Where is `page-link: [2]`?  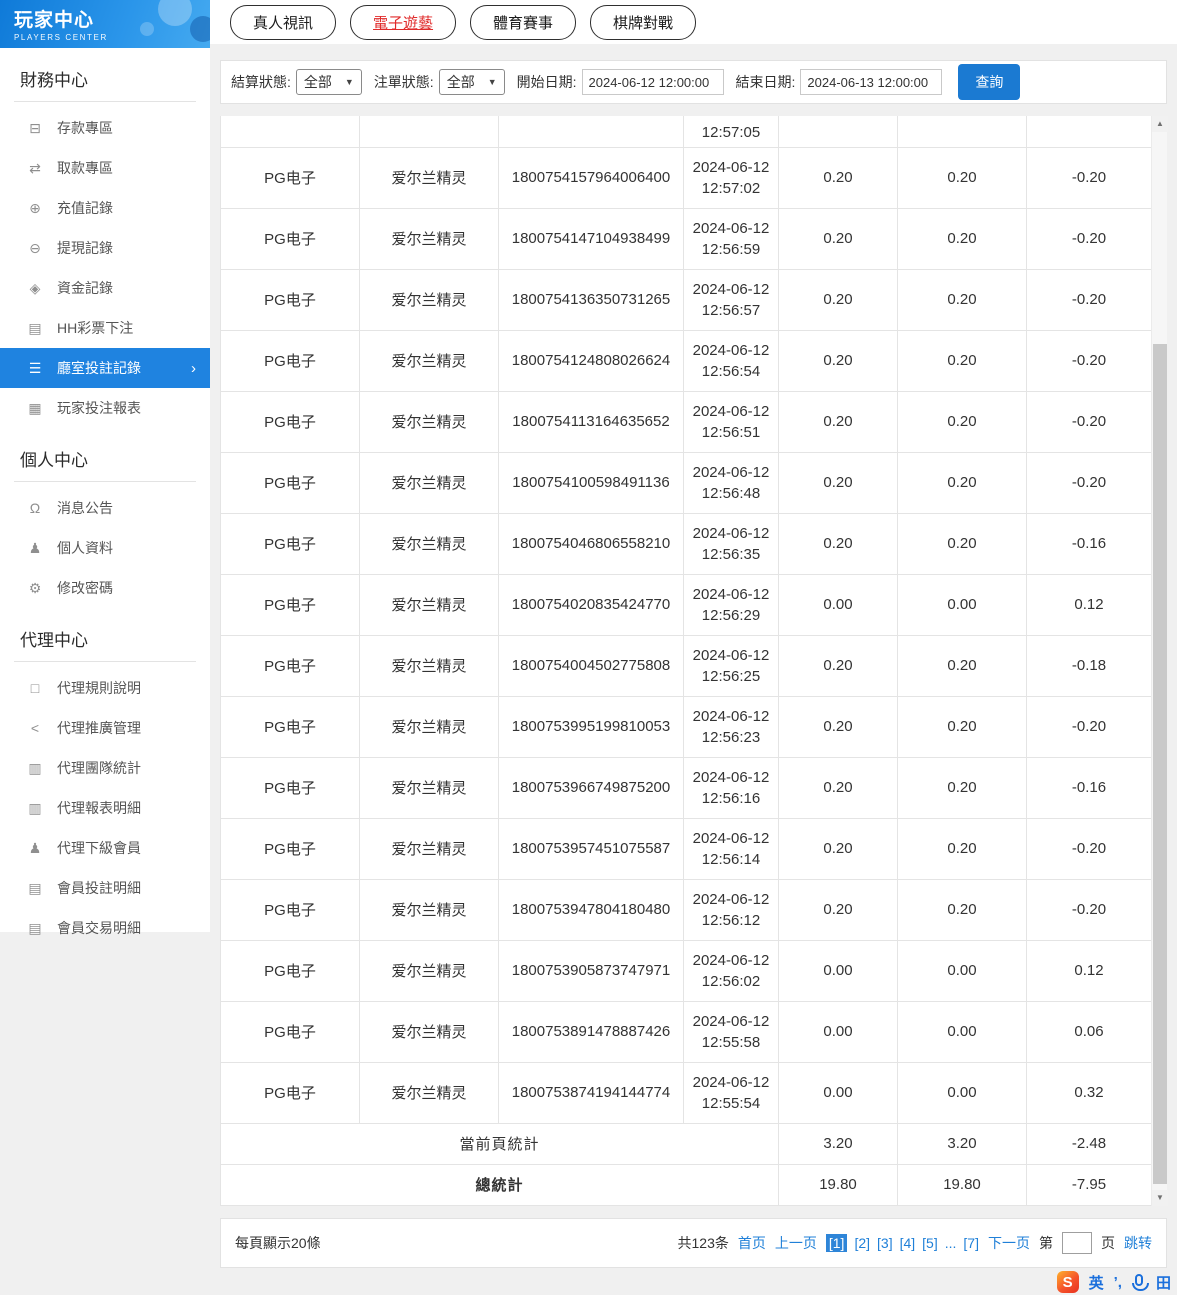
page-link: [2] is located at coordinates (862, 1243).